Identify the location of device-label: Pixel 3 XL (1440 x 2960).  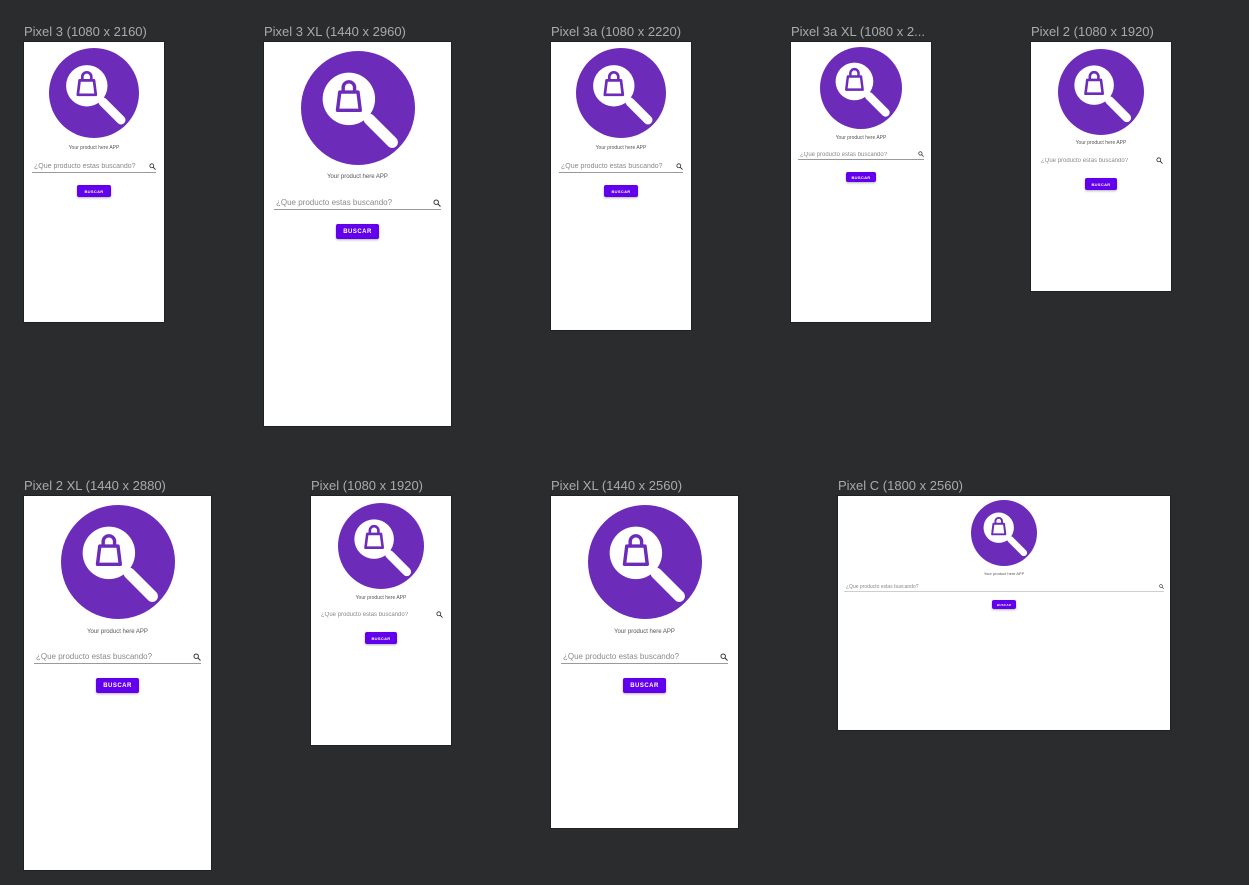
(335, 31).